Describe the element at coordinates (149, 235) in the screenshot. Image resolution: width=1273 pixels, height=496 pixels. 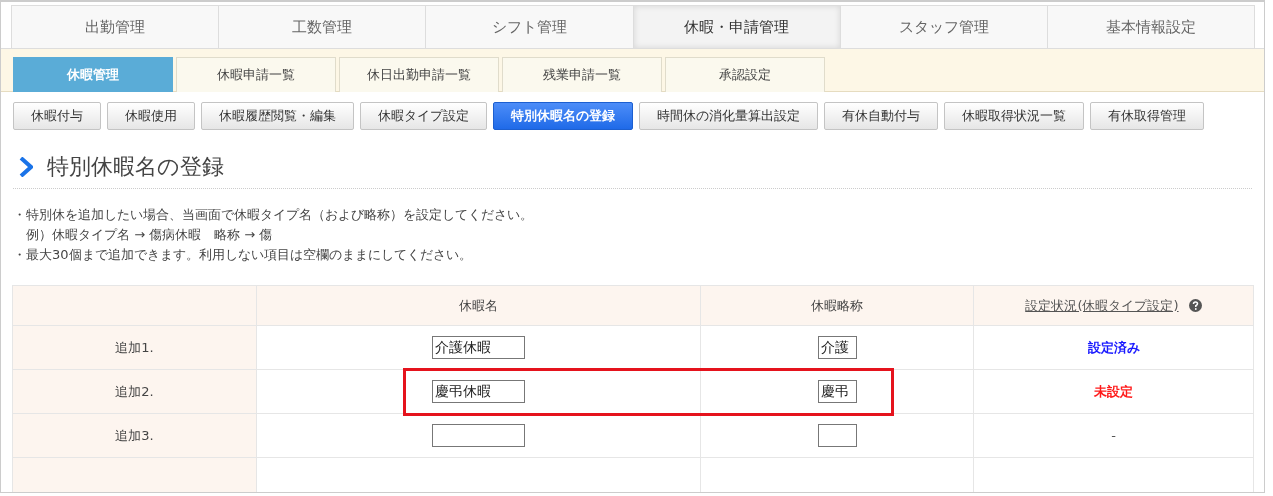
I see `instruction-text: 例）休暇タイプ名 → 傷病休暇 略称 → 傷` at that location.